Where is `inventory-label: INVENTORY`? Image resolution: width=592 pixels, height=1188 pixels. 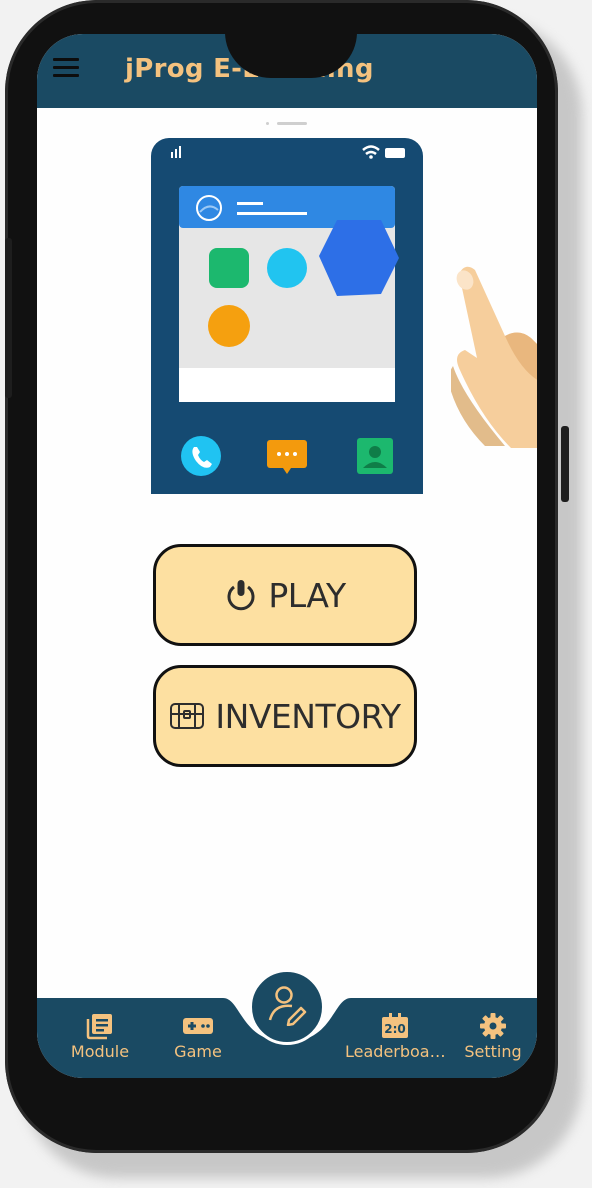 inventory-label: INVENTORY is located at coordinates (308, 716).